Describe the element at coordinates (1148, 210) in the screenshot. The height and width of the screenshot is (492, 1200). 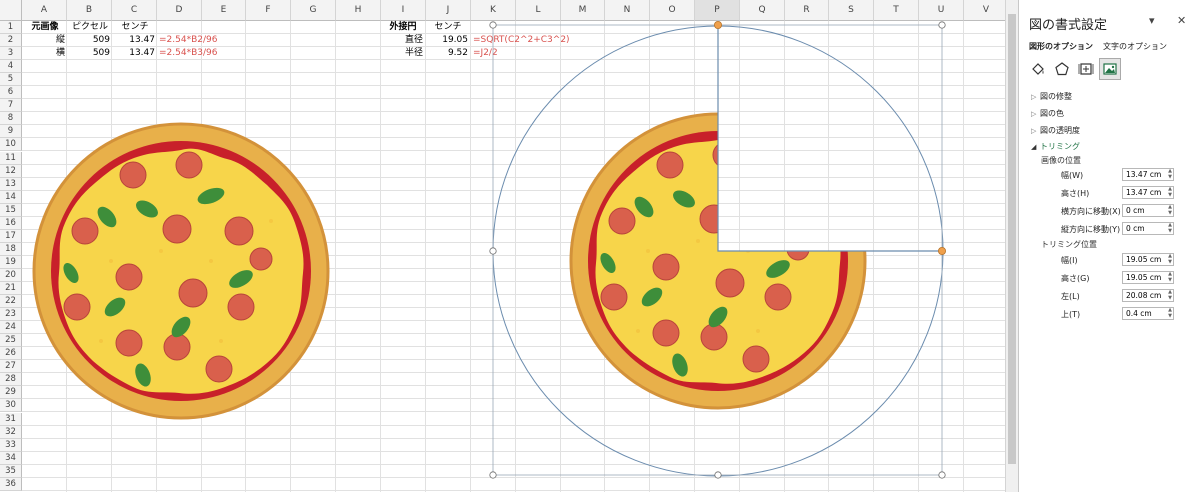
I see `offset-x-spinner: 0 cm ▲ ▼` at that location.